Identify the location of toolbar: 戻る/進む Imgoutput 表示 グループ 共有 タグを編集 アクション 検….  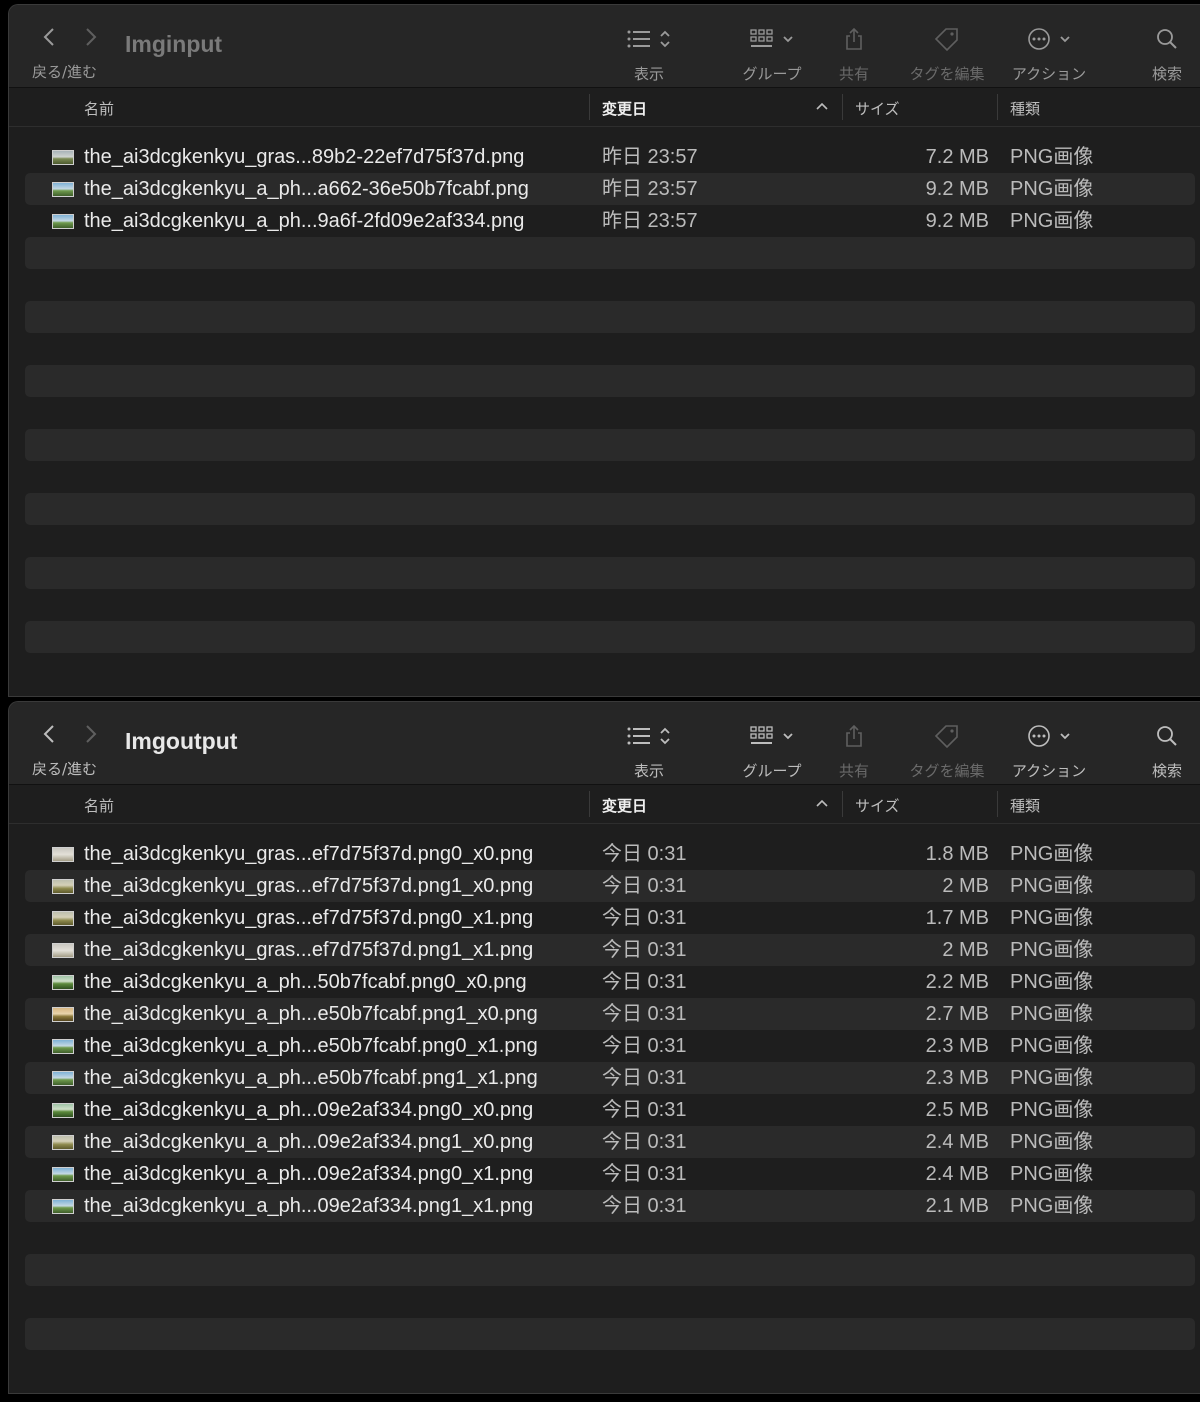
(604, 743).